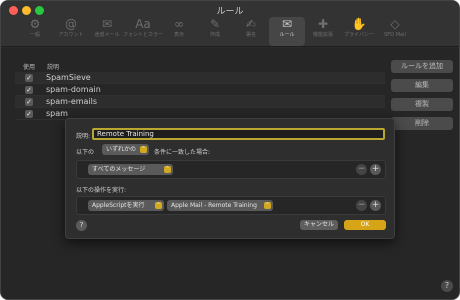 The image size is (460, 300). I want to click on toolbar-item-extensions: ✚ 機能拡張, so click(323, 31).